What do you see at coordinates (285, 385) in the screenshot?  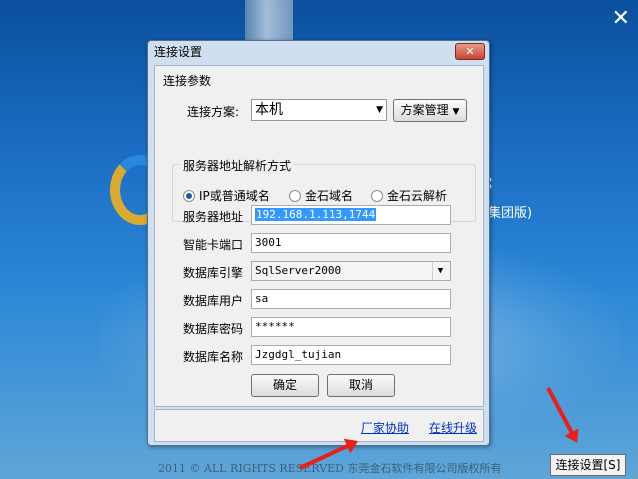 I see `ok-button: 确定` at bounding box center [285, 385].